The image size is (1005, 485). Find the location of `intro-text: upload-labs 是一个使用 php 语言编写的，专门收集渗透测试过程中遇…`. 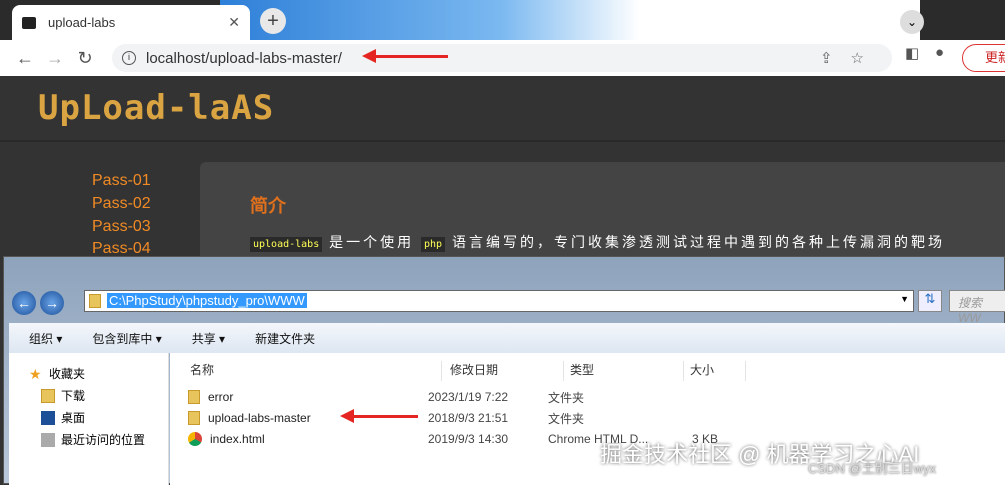

intro-text: upload-labs 是一个使用 php 语言编写的，专门收集渗透测试过程中遇… is located at coordinates (597, 242).